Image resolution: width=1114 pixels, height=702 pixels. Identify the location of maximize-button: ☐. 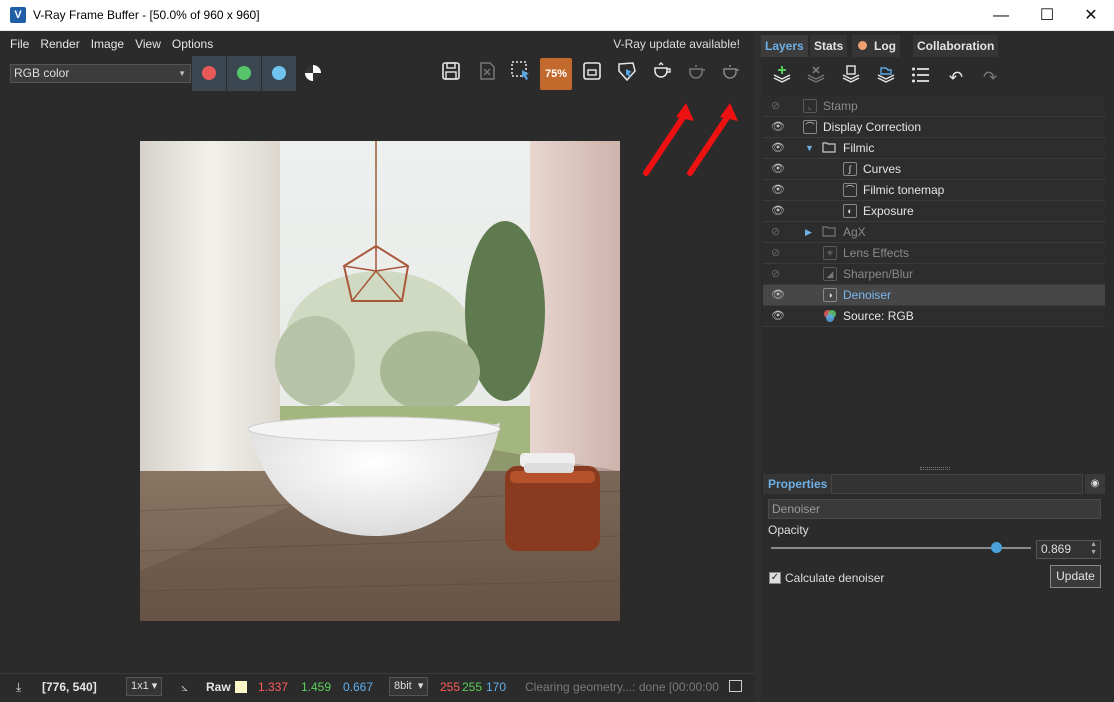
(1047, 15).